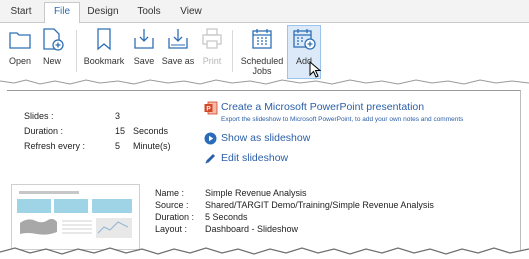  I want to click on print-label: Print, so click(212, 61).